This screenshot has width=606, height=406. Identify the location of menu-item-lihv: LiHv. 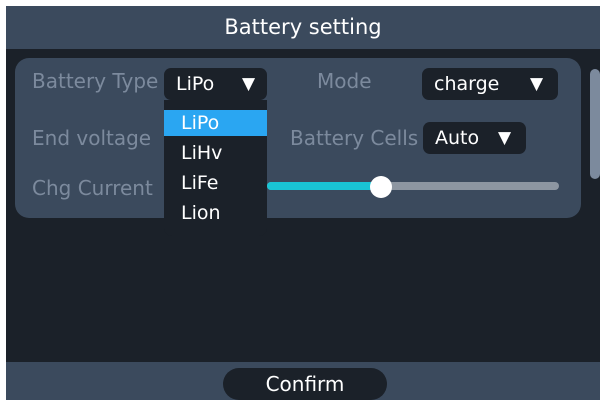
(215, 153).